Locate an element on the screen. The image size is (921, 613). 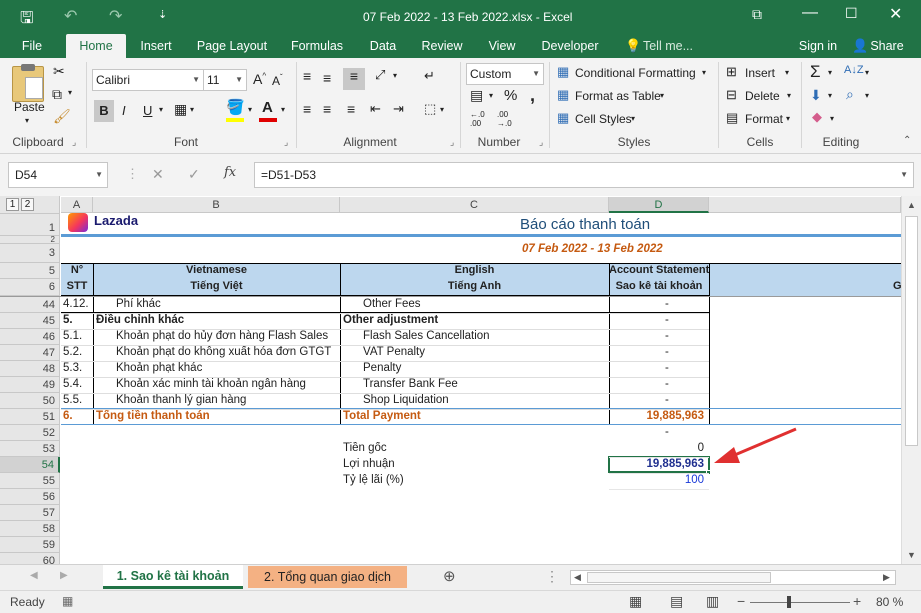
accounting-format-icon: ▤ is located at coordinates (476, 95).